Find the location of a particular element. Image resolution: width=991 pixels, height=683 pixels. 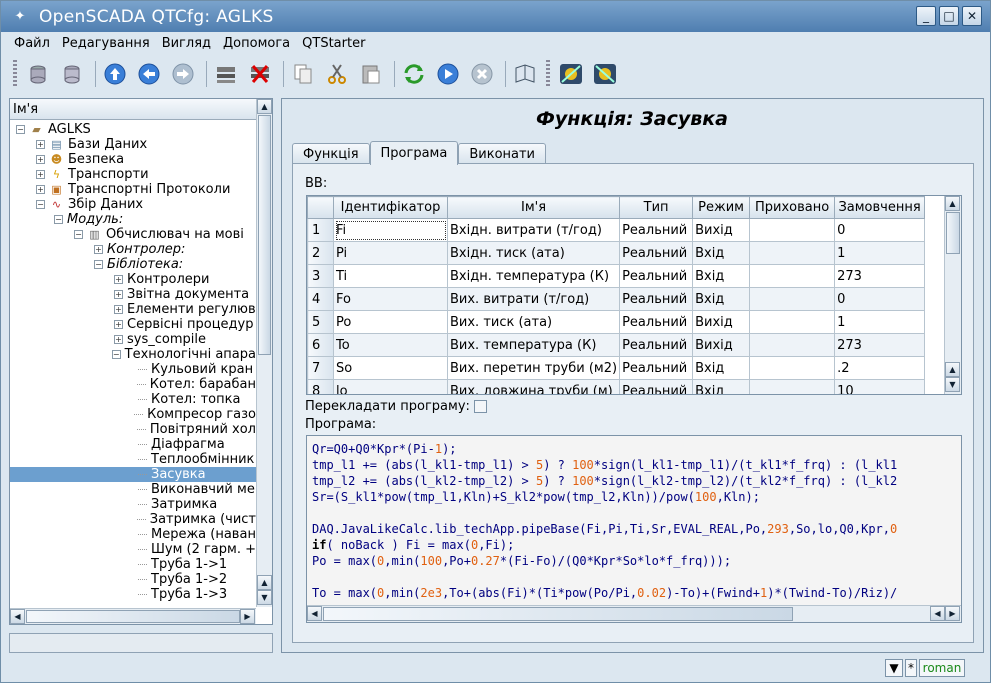

table-row: 2 Pi Вхідн. тиск (ата) Реальний Вхід 1 is located at coordinates (616, 253).